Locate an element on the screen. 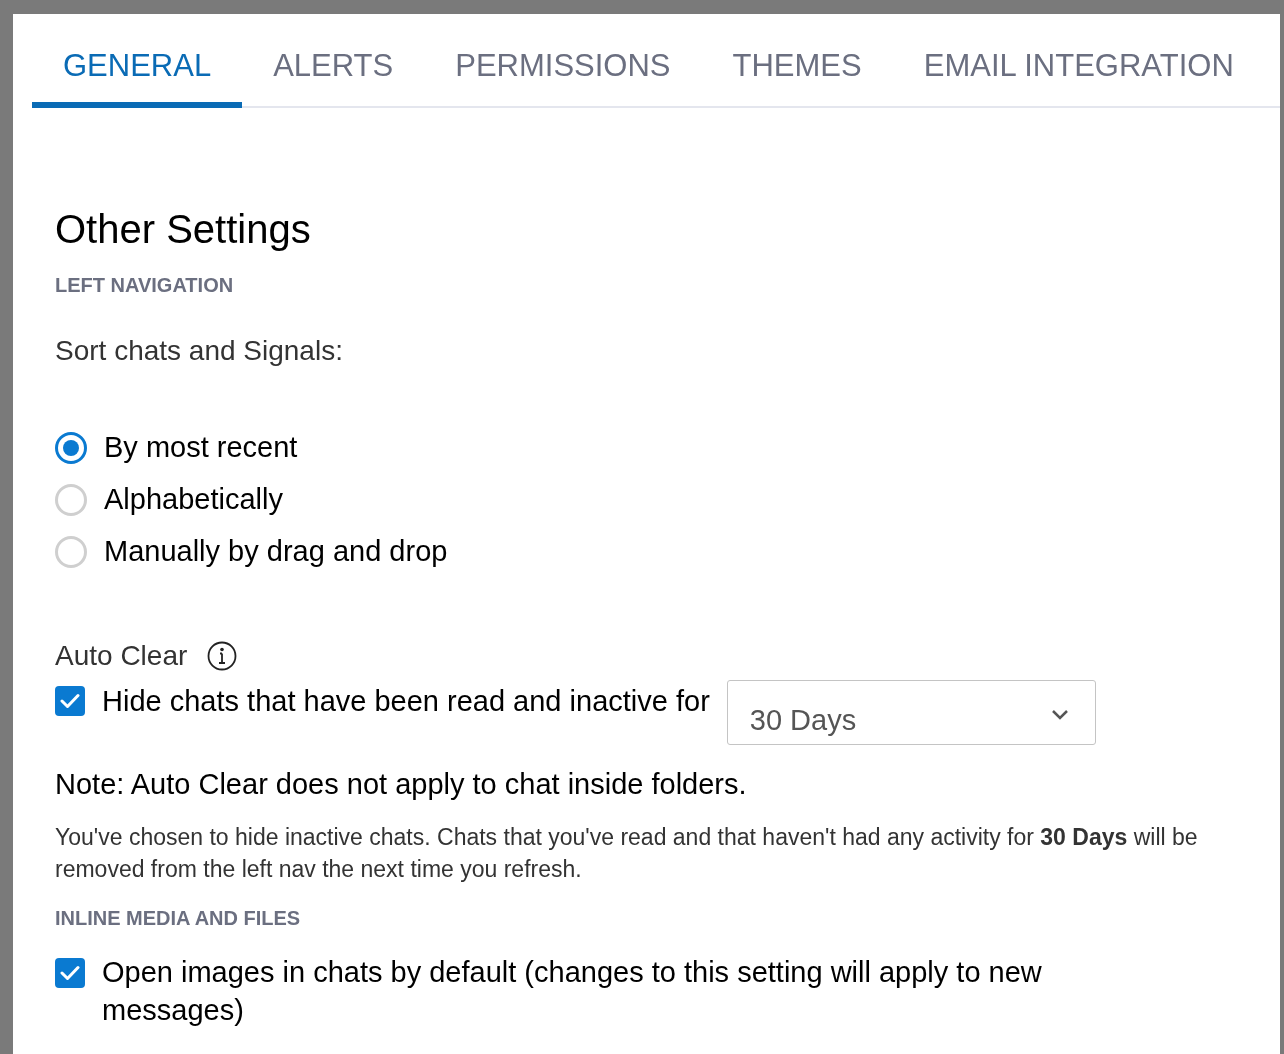 The width and height of the screenshot is (1284, 1054). tab: PERMISSIONS is located at coordinates (563, 76).